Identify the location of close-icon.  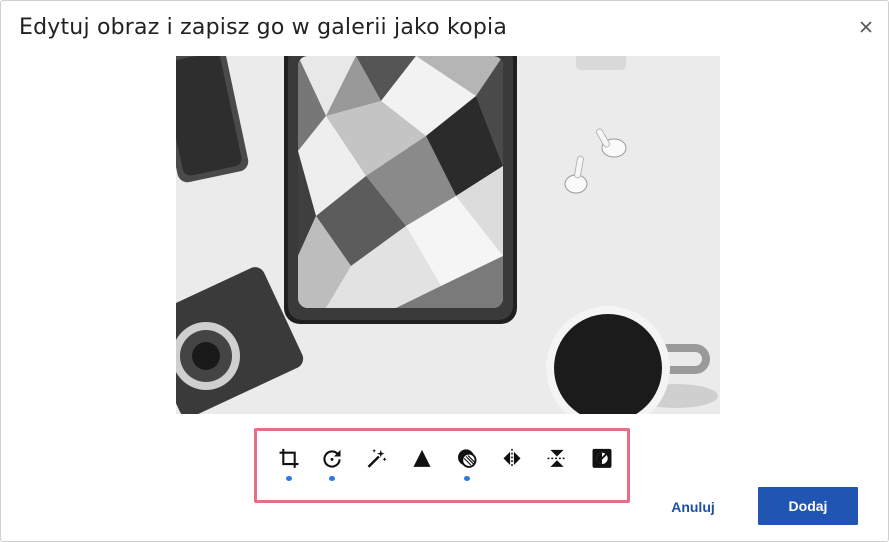
(866, 27).